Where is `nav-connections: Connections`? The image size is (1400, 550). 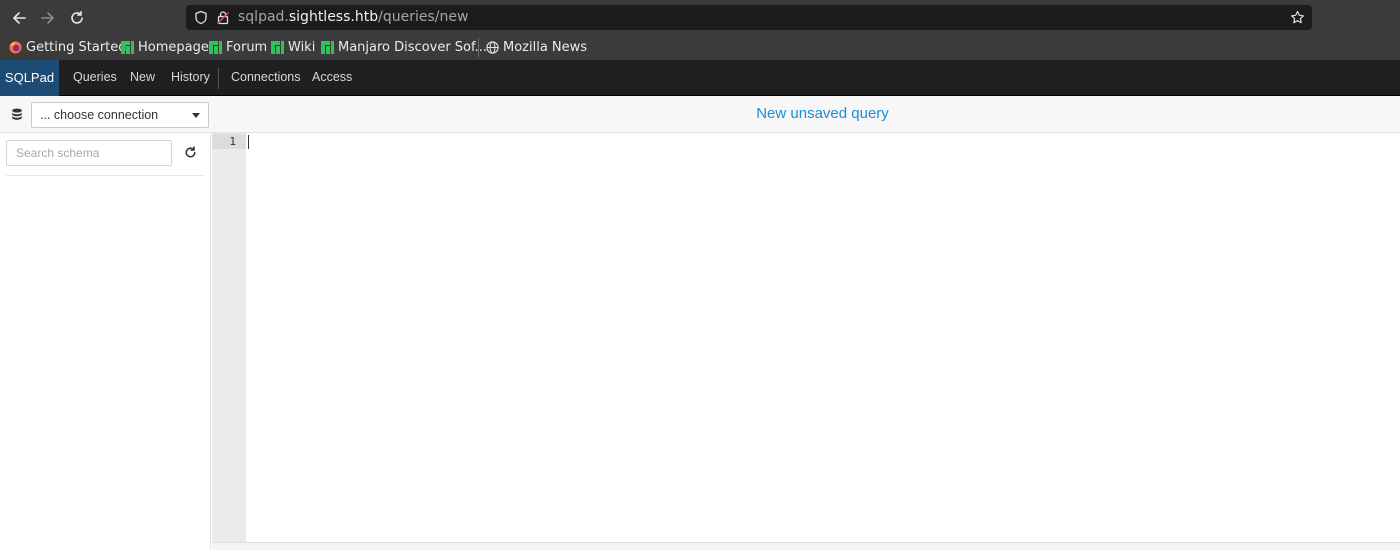 nav-connections: Connections is located at coordinates (266, 78).